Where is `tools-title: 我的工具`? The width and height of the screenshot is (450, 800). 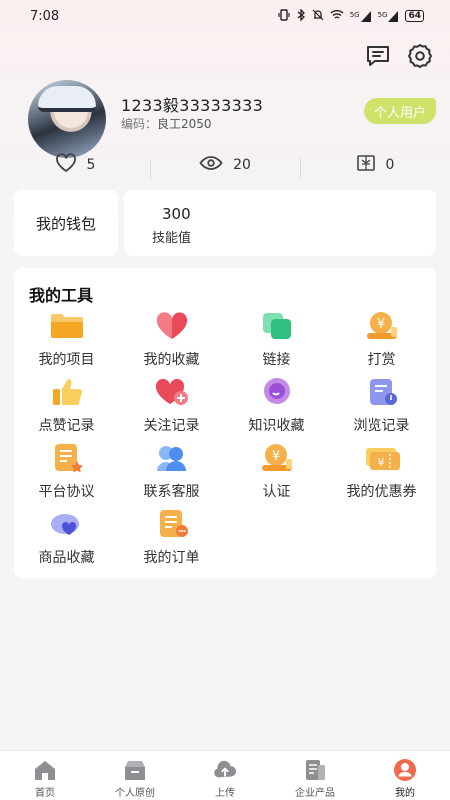 tools-title: 我的工具 is located at coordinates (61, 295).